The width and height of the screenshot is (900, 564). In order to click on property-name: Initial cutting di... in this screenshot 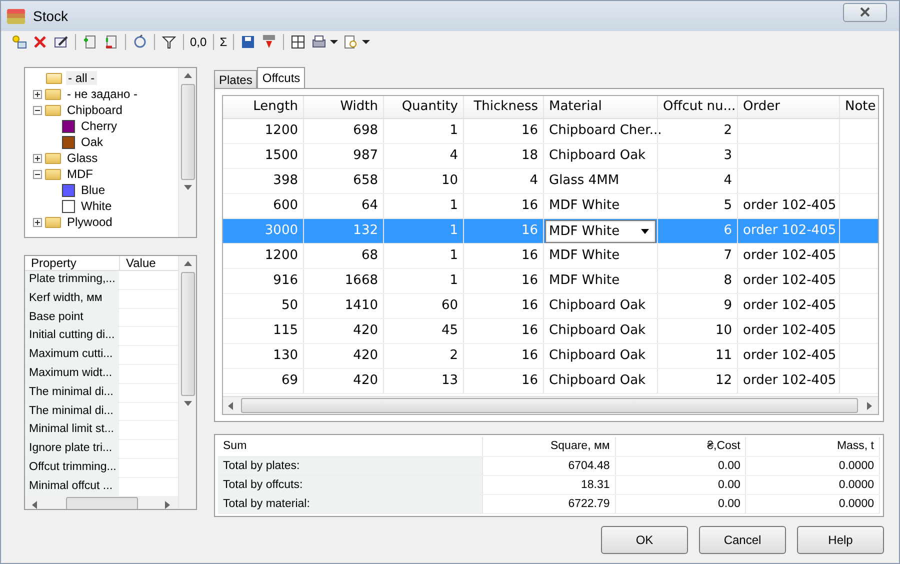, I will do `click(72, 336)`.